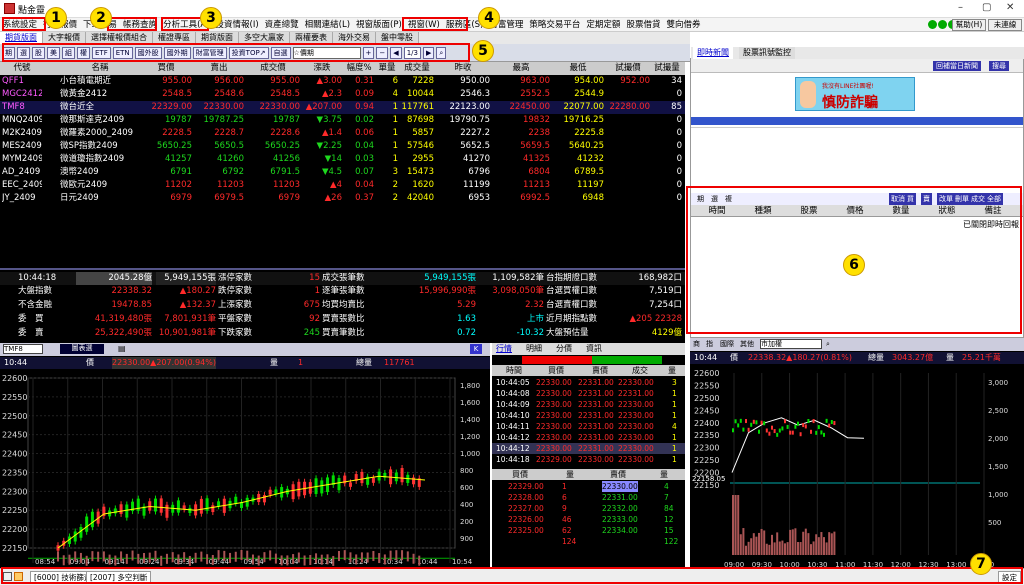 The height and width of the screenshot is (585, 1024). What do you see at coordinates (588, 486) in the screenshot?
I see `book-row: 22329.00 1 22330.00 4` at bounding box center [588, 486].